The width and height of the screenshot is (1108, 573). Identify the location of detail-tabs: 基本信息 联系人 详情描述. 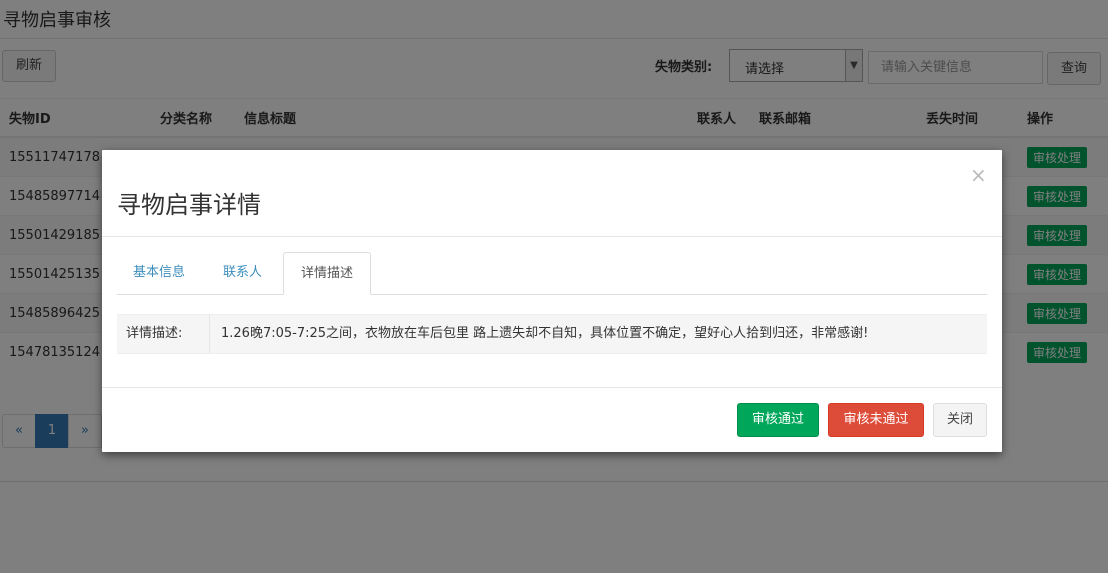
(552, 273).